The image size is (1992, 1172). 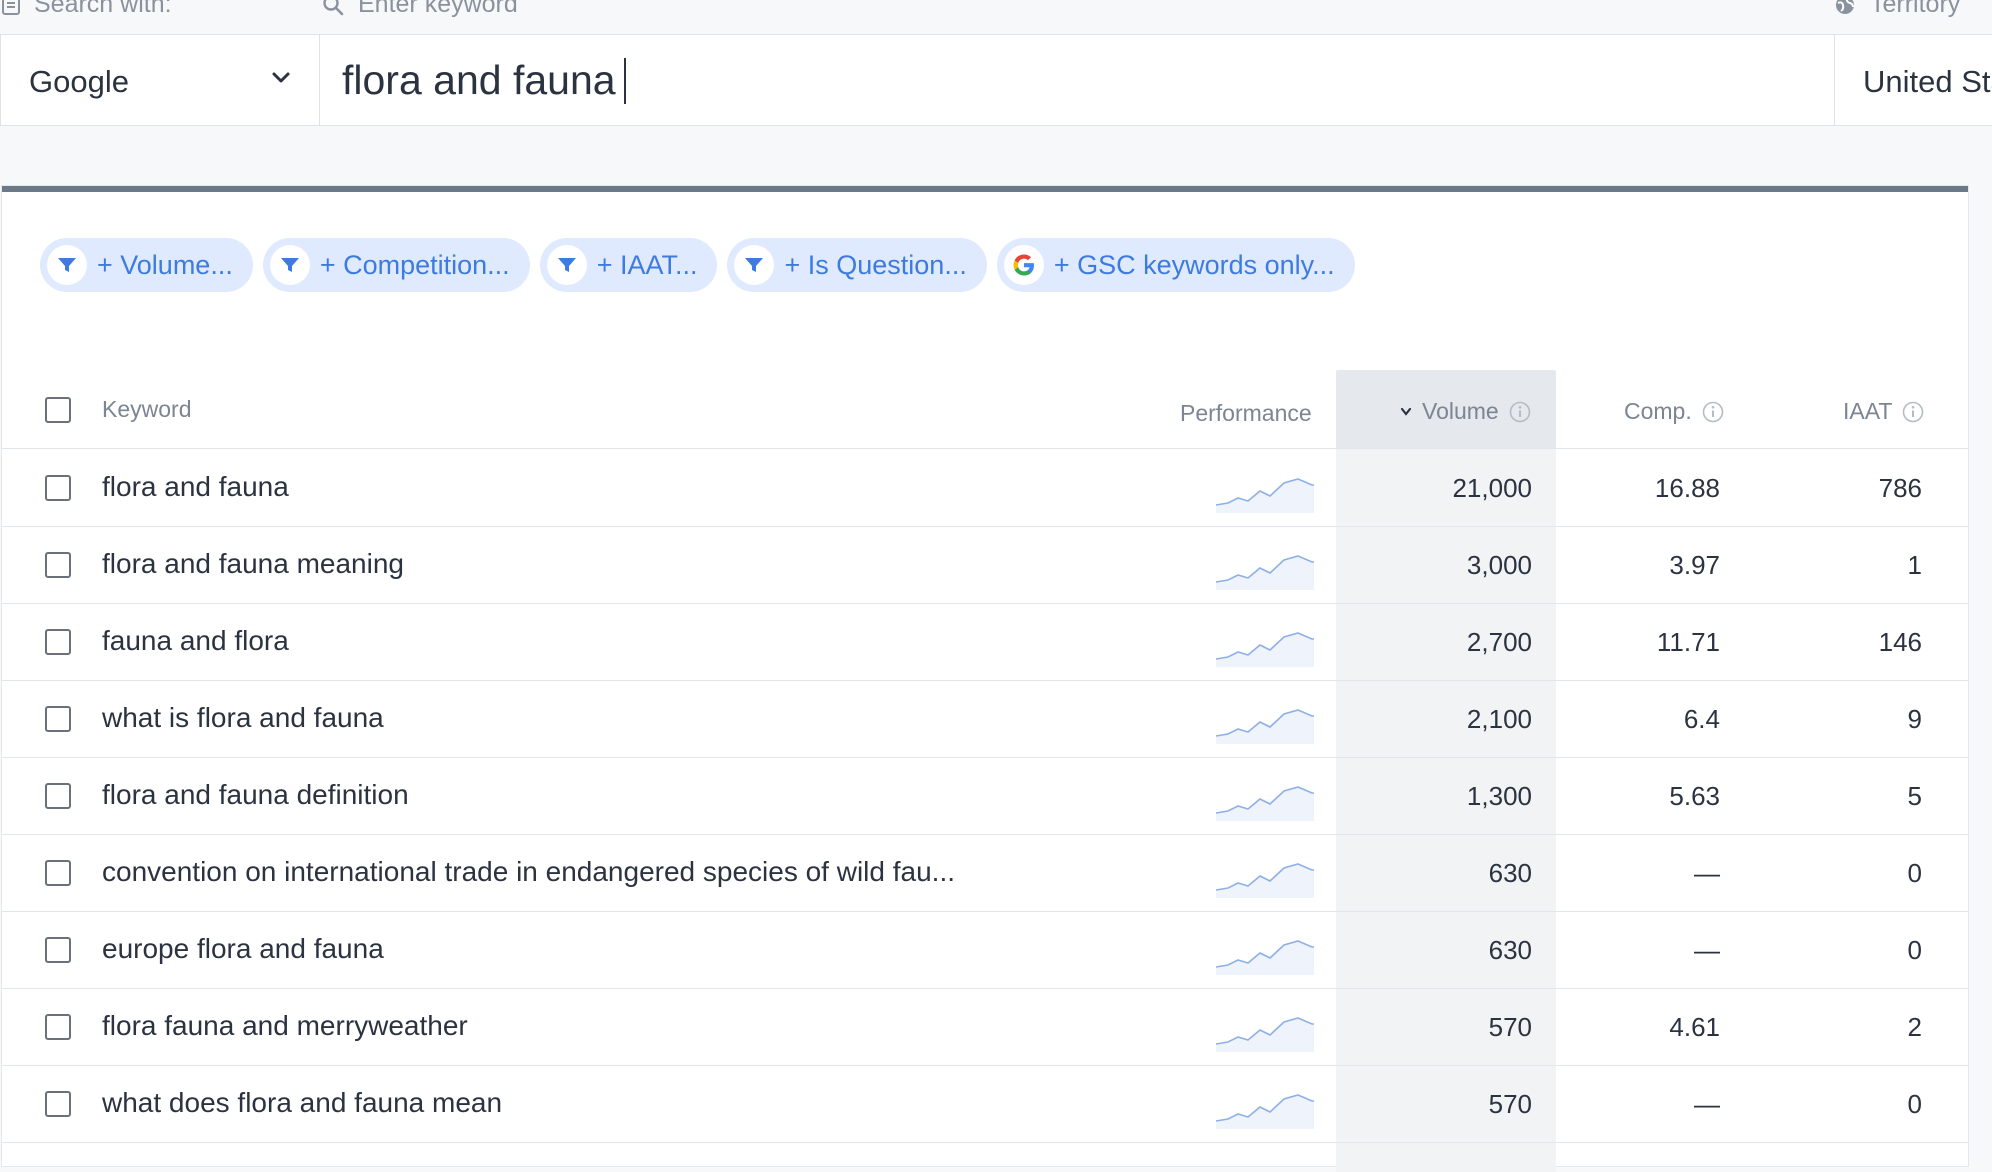 What do you see at coordinates (255, 795) in the screenshot?
I see `keyword-cell: flora and fauna definition` at bounding box center [255, 795].